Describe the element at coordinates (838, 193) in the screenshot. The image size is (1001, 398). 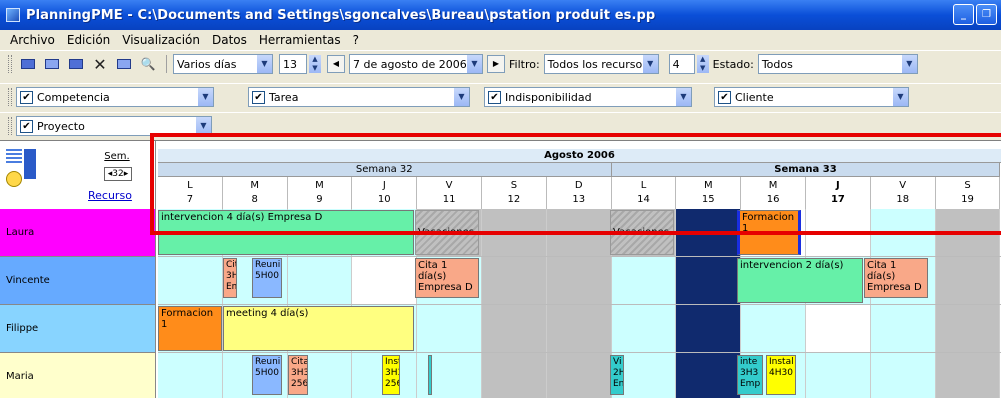
I see `day-header: J 17` at that location.